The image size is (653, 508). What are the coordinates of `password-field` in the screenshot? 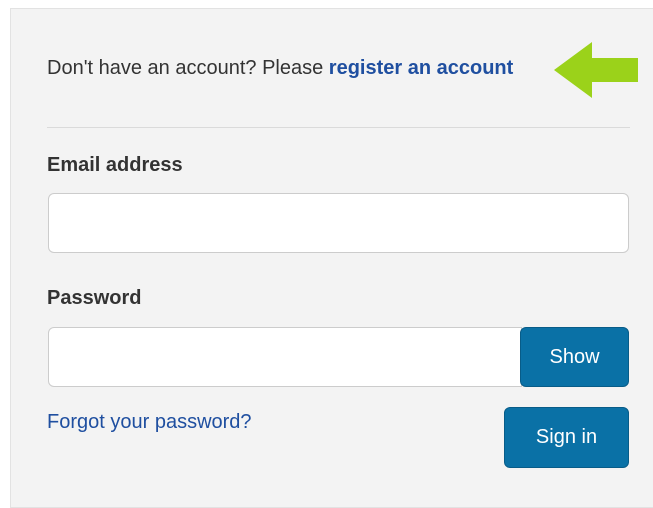 It's located at (285, 357).